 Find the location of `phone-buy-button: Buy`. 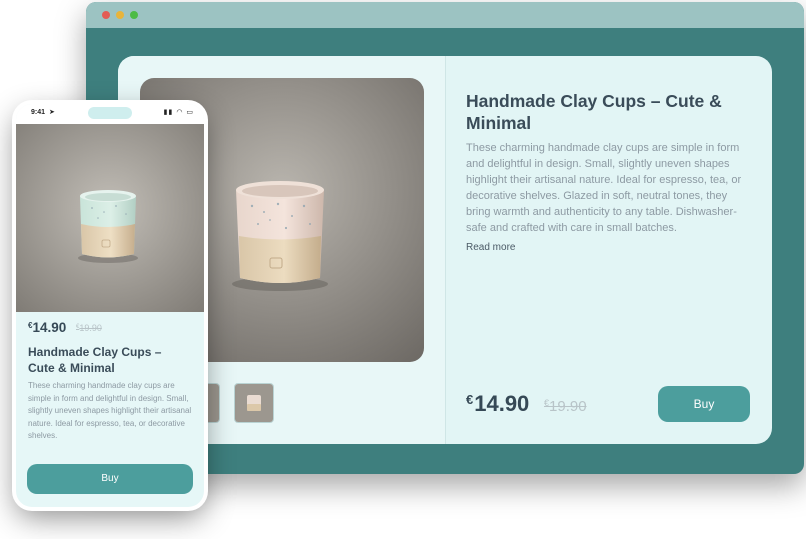

phone-buy-button: Buy is located at coordinates (110, 479).